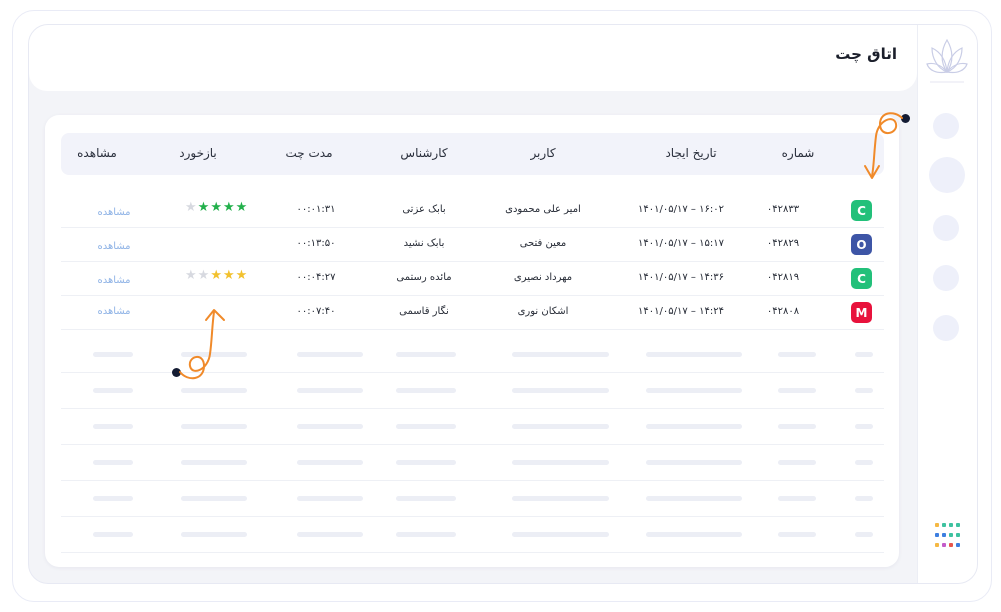  What do you see at coordinates (424, 209) in the screenshot?
I see `agent-name: بابک عزتی` at bounding box center [424, 209].